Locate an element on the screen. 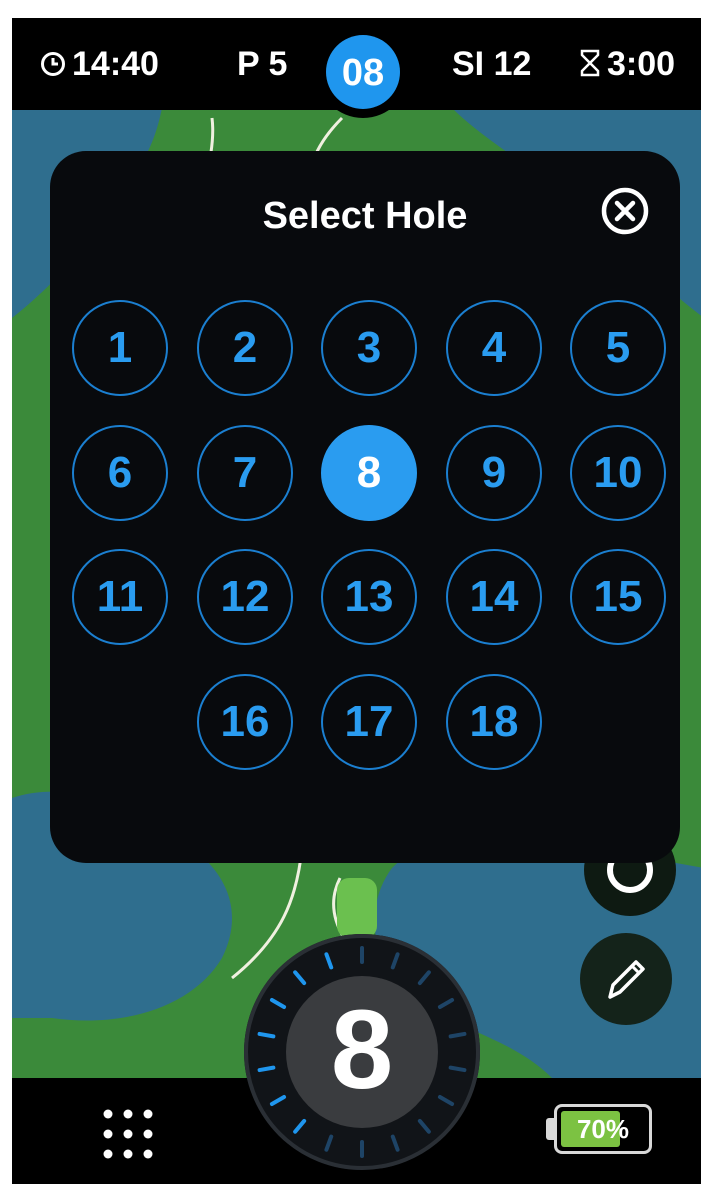 The height and width of the screenshot is (1184, 701). edit-button is located at coordinates (626, 979).